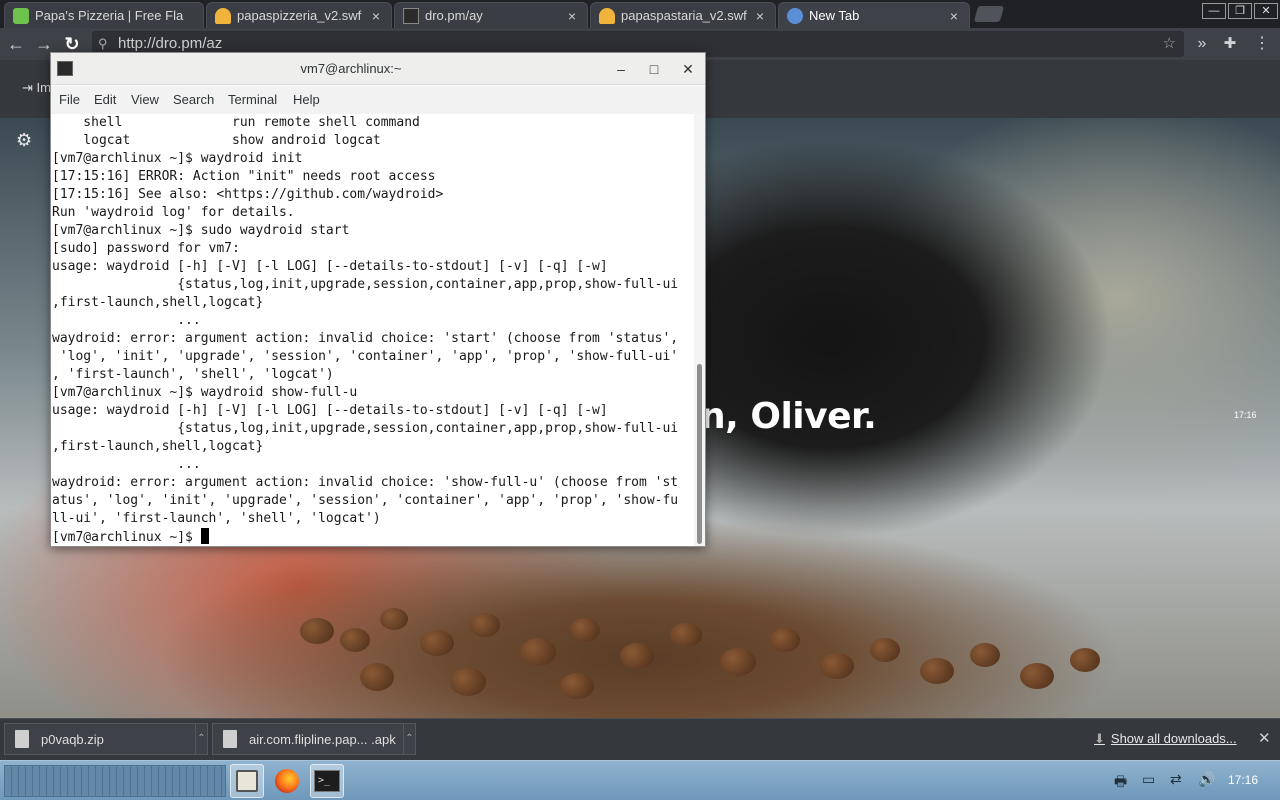  I want to click on download-item-apk: air.com.flipline.pap... .apk ⌃, so click(314, 739).